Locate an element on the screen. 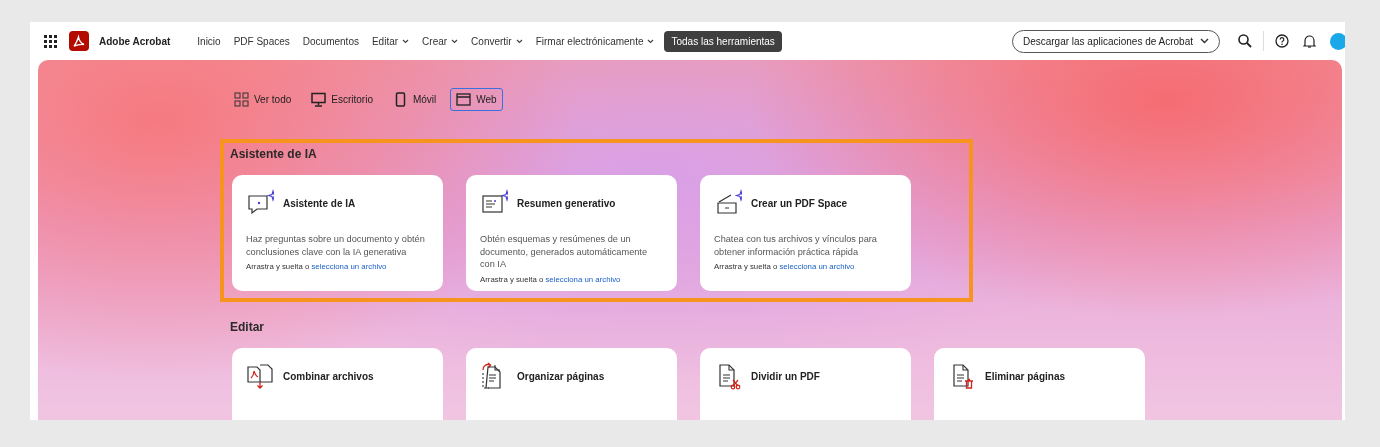 The width and height of the screenshot is (1380, 447). nav-menu-item: Inicio is located at coordinates (209, 41).